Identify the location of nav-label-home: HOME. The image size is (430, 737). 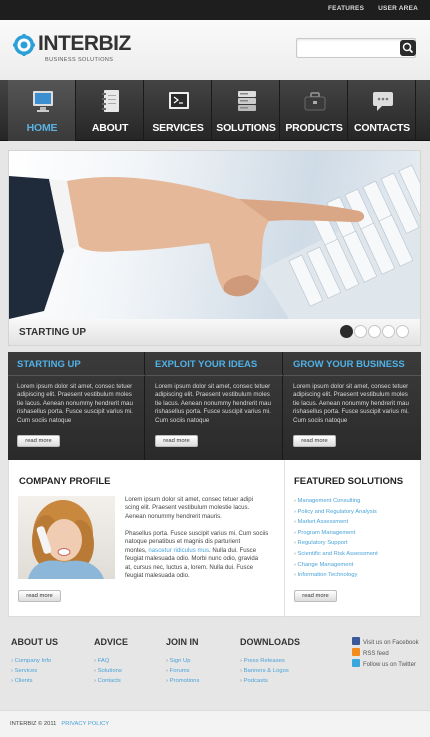
(42, 128).